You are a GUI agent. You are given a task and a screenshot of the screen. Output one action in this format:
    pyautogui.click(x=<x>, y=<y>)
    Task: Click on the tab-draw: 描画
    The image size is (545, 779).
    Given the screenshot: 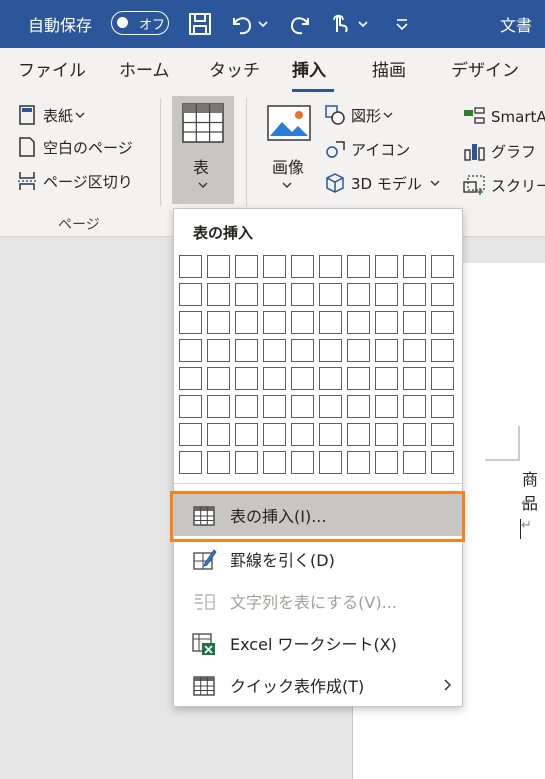 What is the action you would take?
    pyautogui.click(x=389, y=68)
    